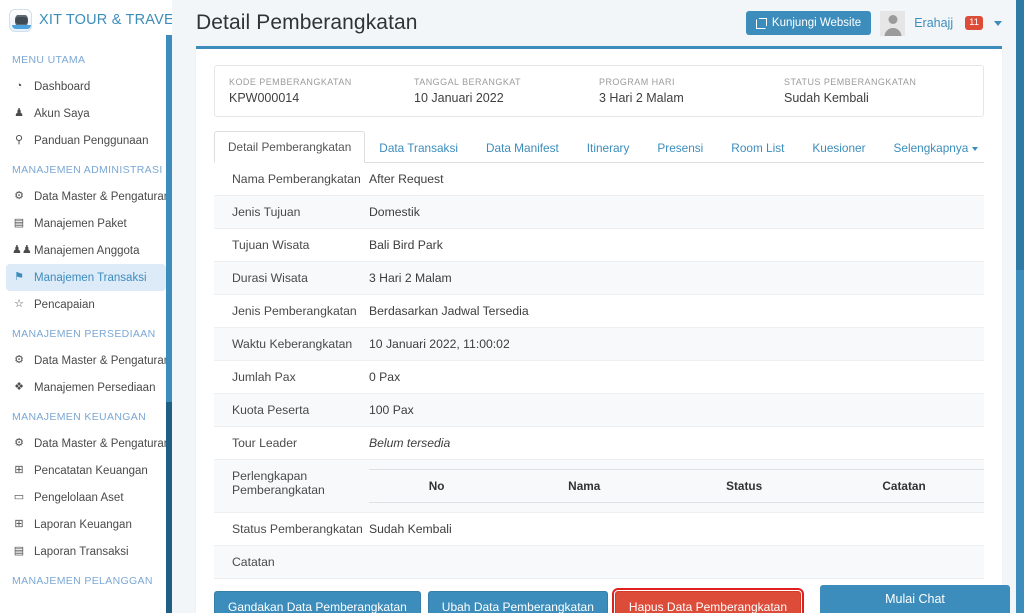  Describe the element at coordinates (676, 562) in the screenshot. I see `detail-row-value` at that location.